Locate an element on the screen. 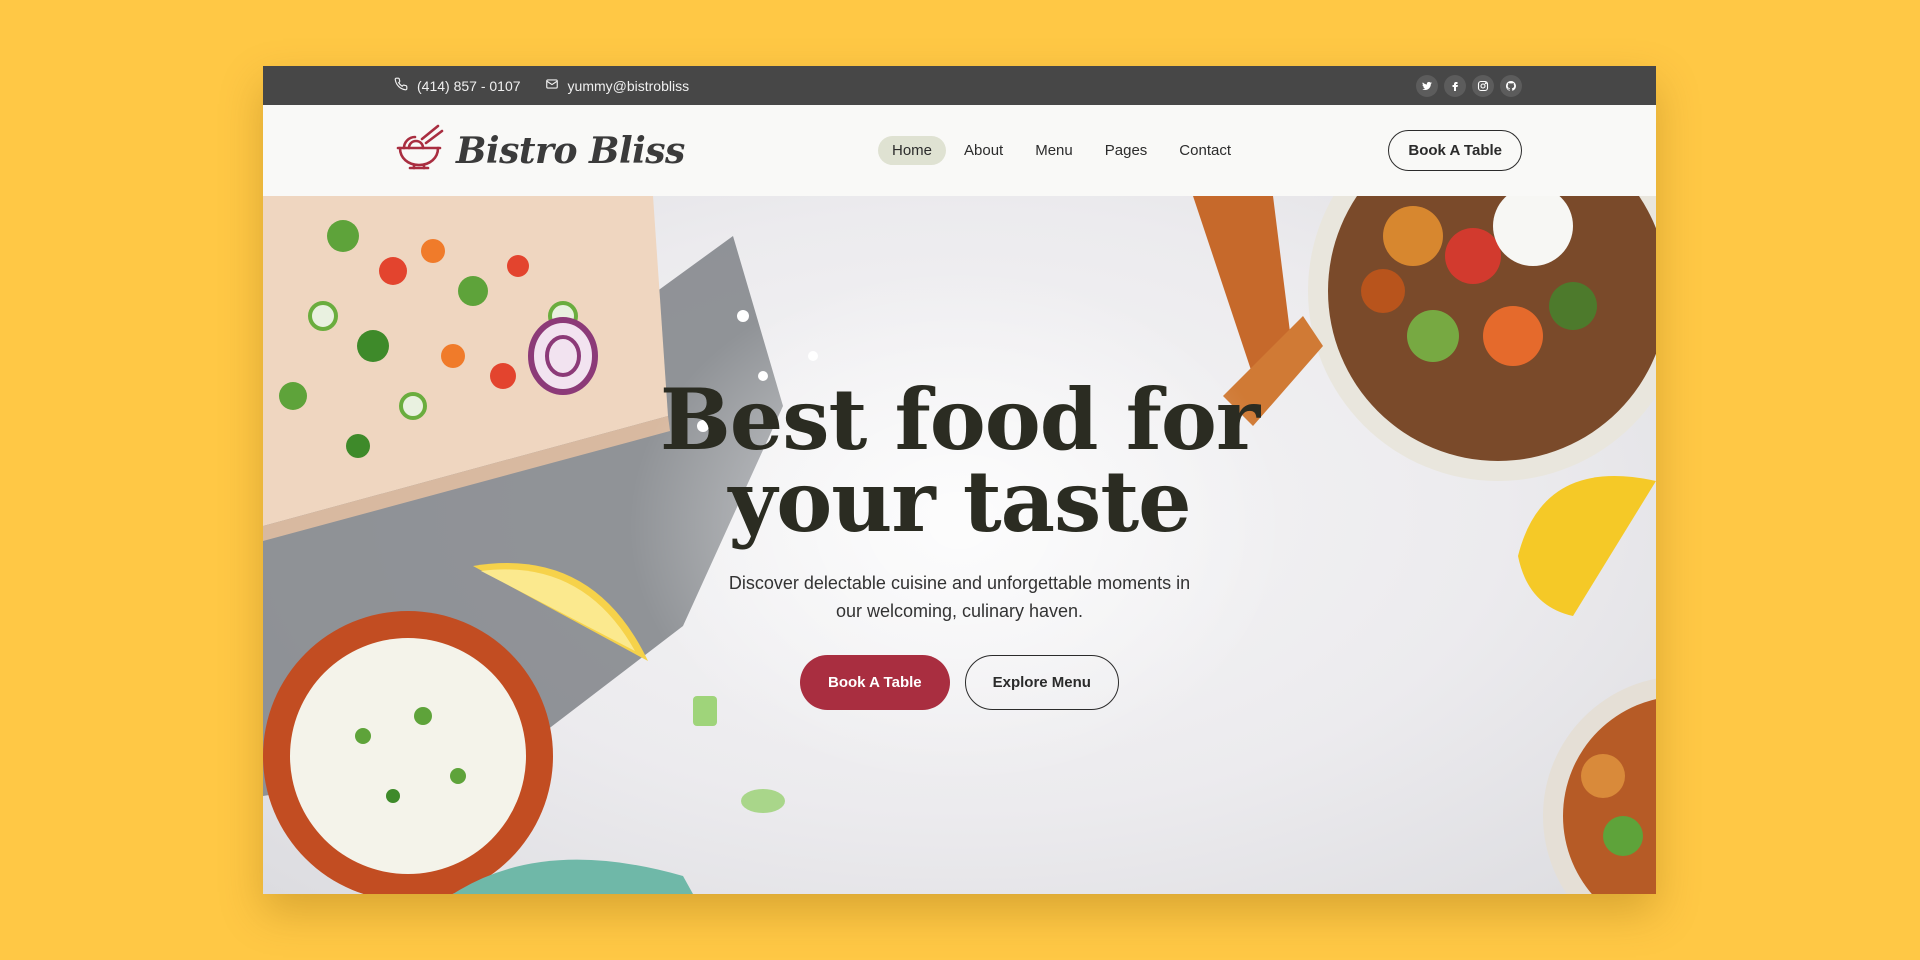  instagram-icon is located at coordinates (1483, 85).